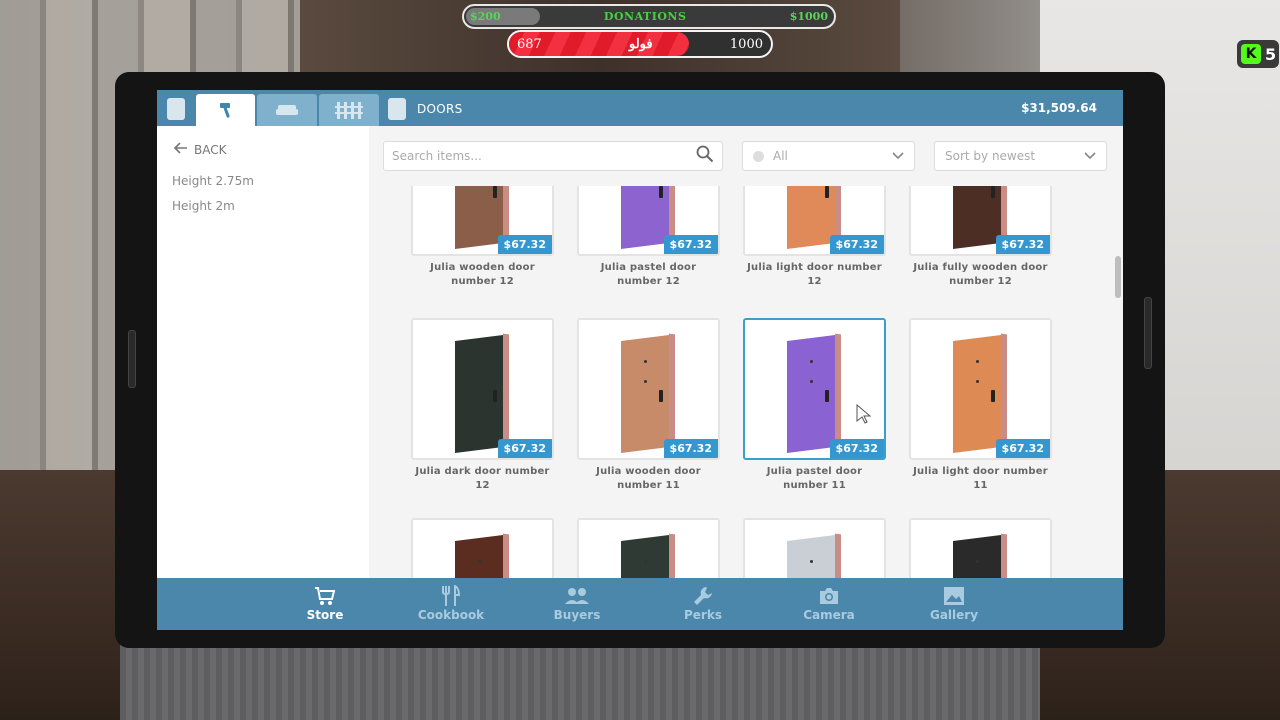  Describe the element at coordinates (703, 603) in the screenshot. I see `nav-perks: Perks` at that location.